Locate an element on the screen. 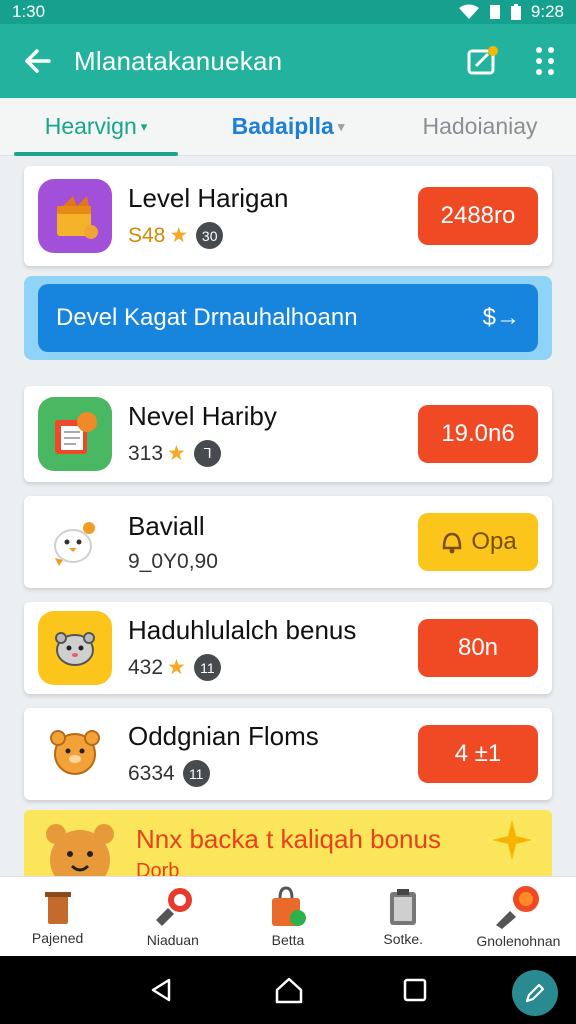 Image resolution: width=576 pixels, height=1024 pixels. floating-action-button is located at coordinates (535, 993).